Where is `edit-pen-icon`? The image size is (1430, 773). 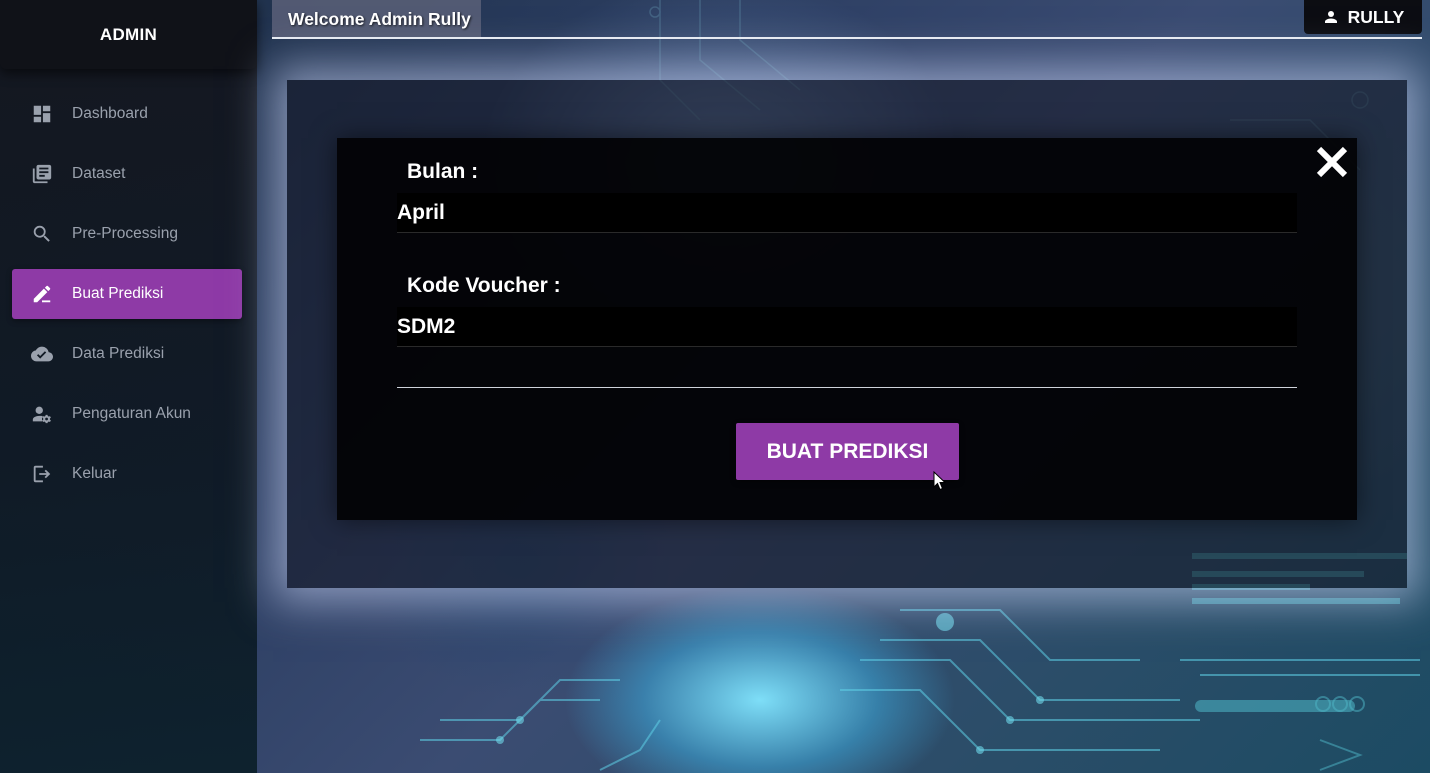 edit-pen-icon is located at coordinates (42, 294).